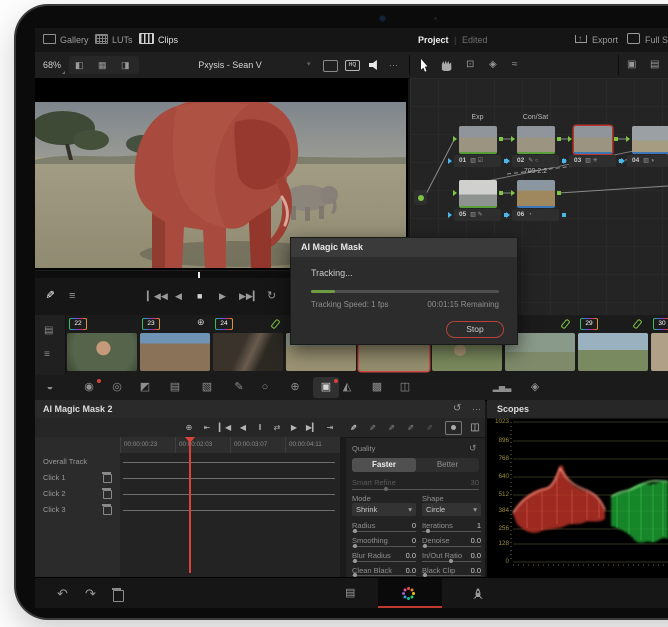  What do you see at coordinates (277, 427) in the screenshot?
I see `track-bidirectional-button: ⇄` at bounding box center [277, 427].